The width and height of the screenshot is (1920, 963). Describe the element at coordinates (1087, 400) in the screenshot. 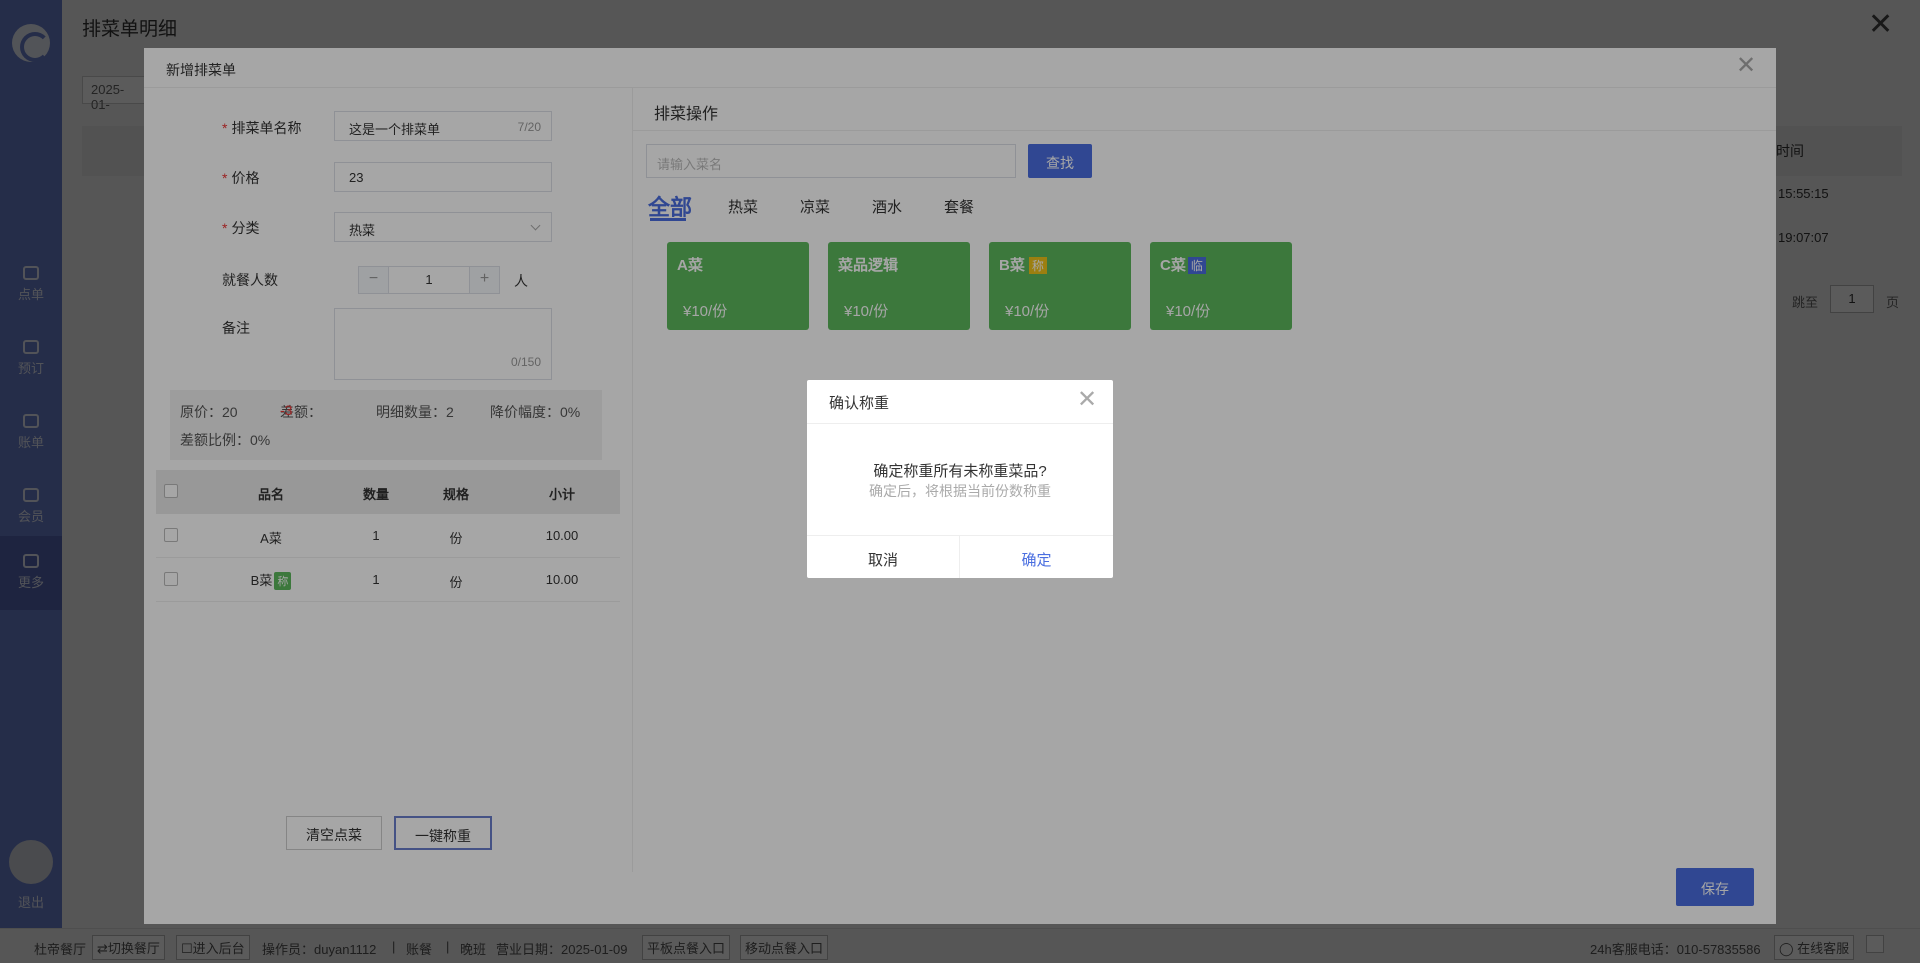

I see `close-icon: ✕` at that location.